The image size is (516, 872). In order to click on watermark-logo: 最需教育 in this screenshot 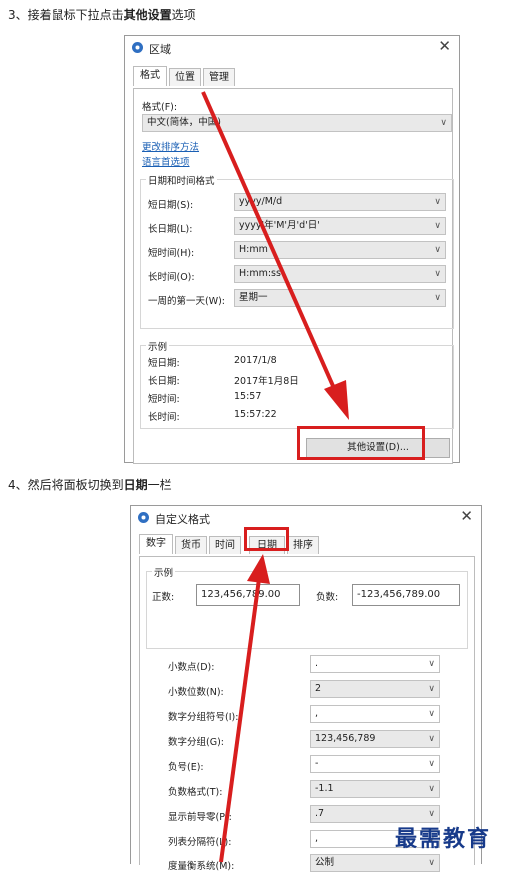, I will do `click(443, 839)`.